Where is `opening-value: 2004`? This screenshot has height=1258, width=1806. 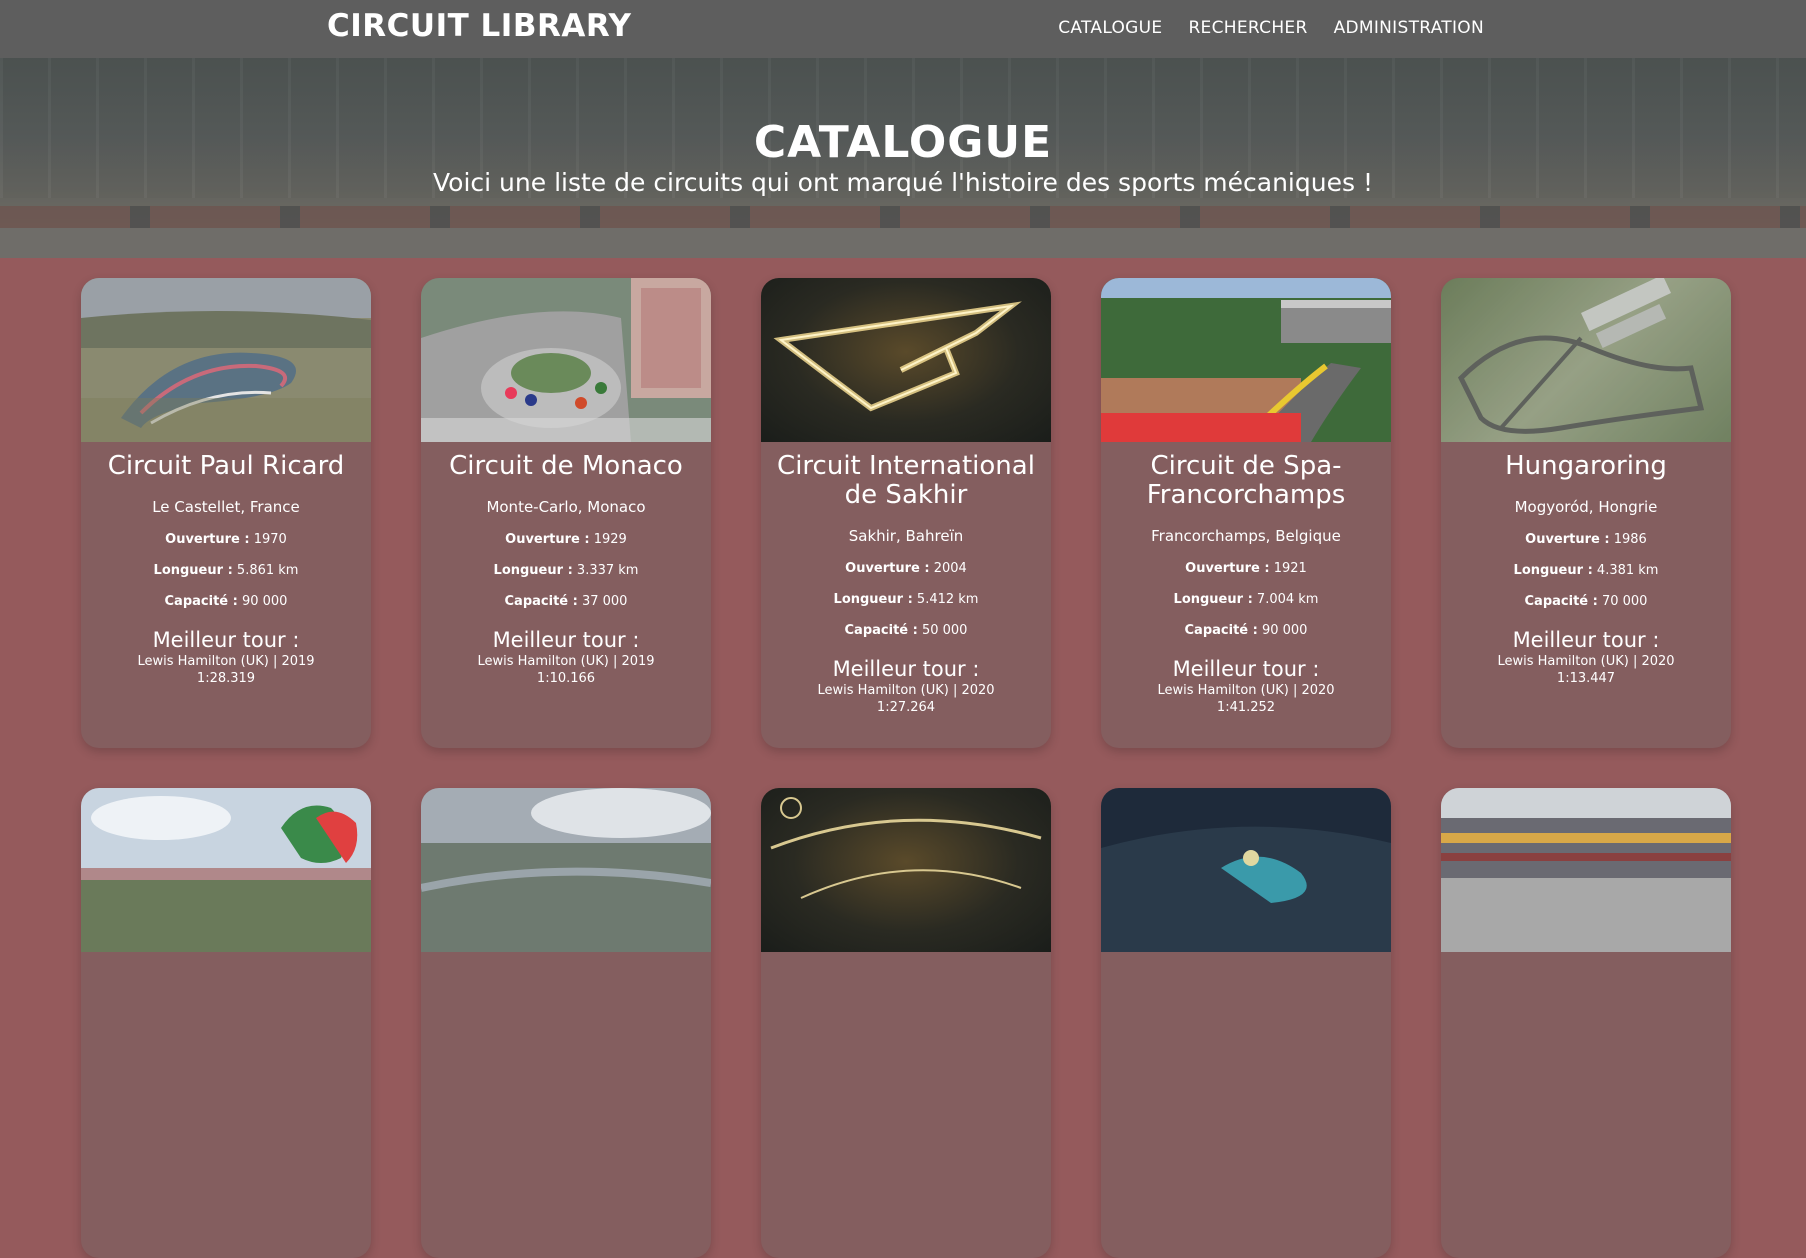
opening-value: 2004 is located at coordinates (950, 568).